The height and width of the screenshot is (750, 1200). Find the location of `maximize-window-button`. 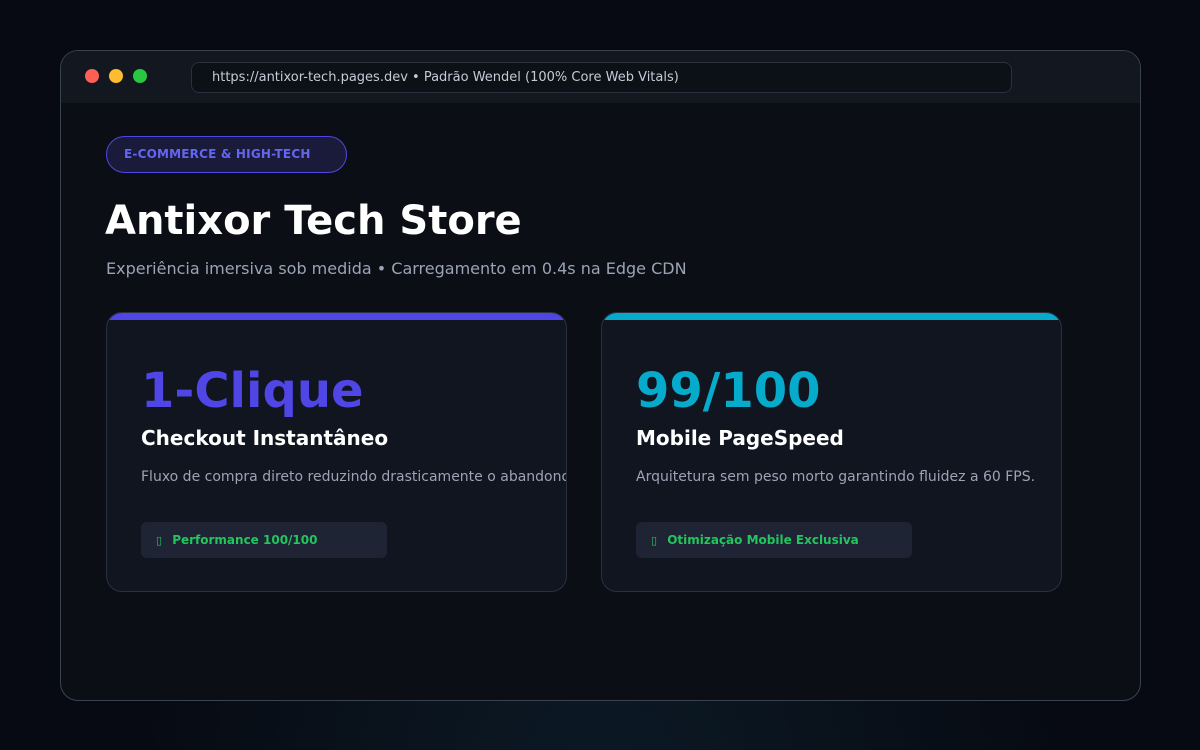

maximize-window-button is located at coordinates (140, 76).